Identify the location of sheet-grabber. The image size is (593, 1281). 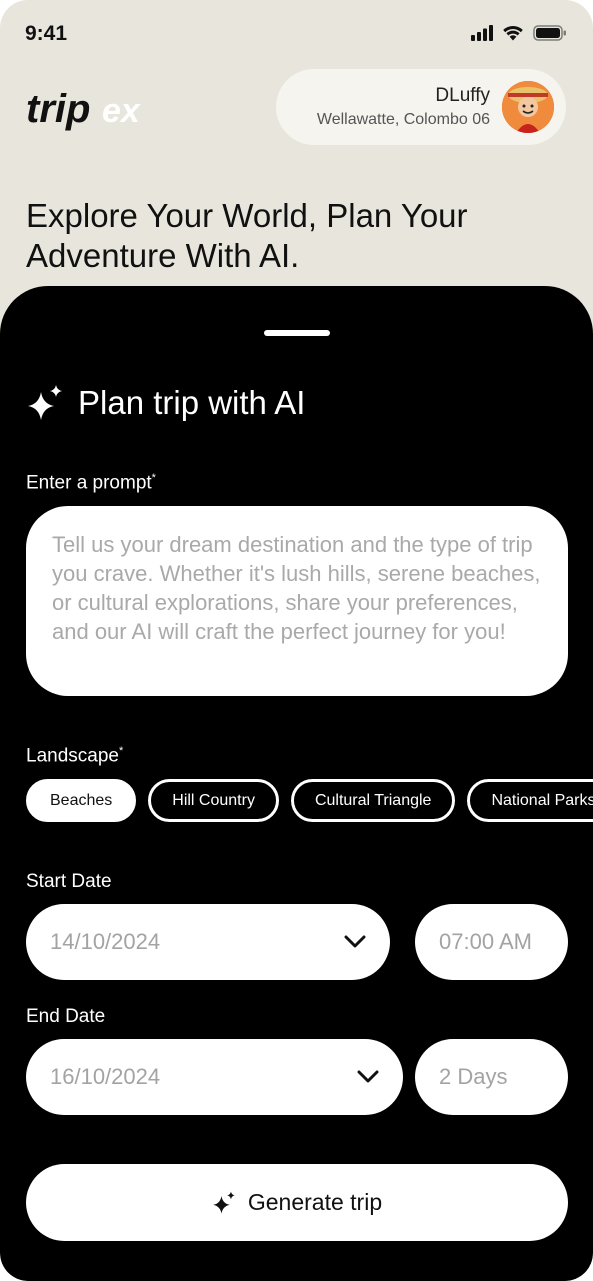
(297, 333).